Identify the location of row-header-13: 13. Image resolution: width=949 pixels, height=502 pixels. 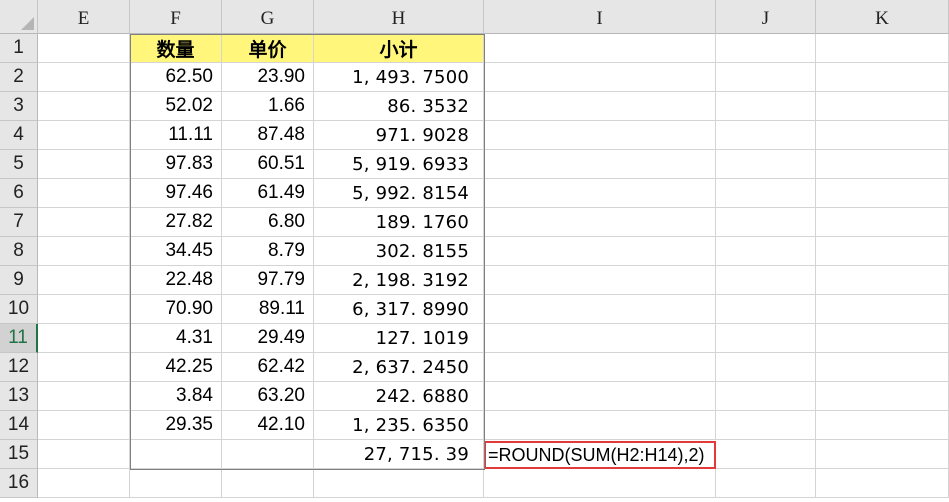
(19, 396).